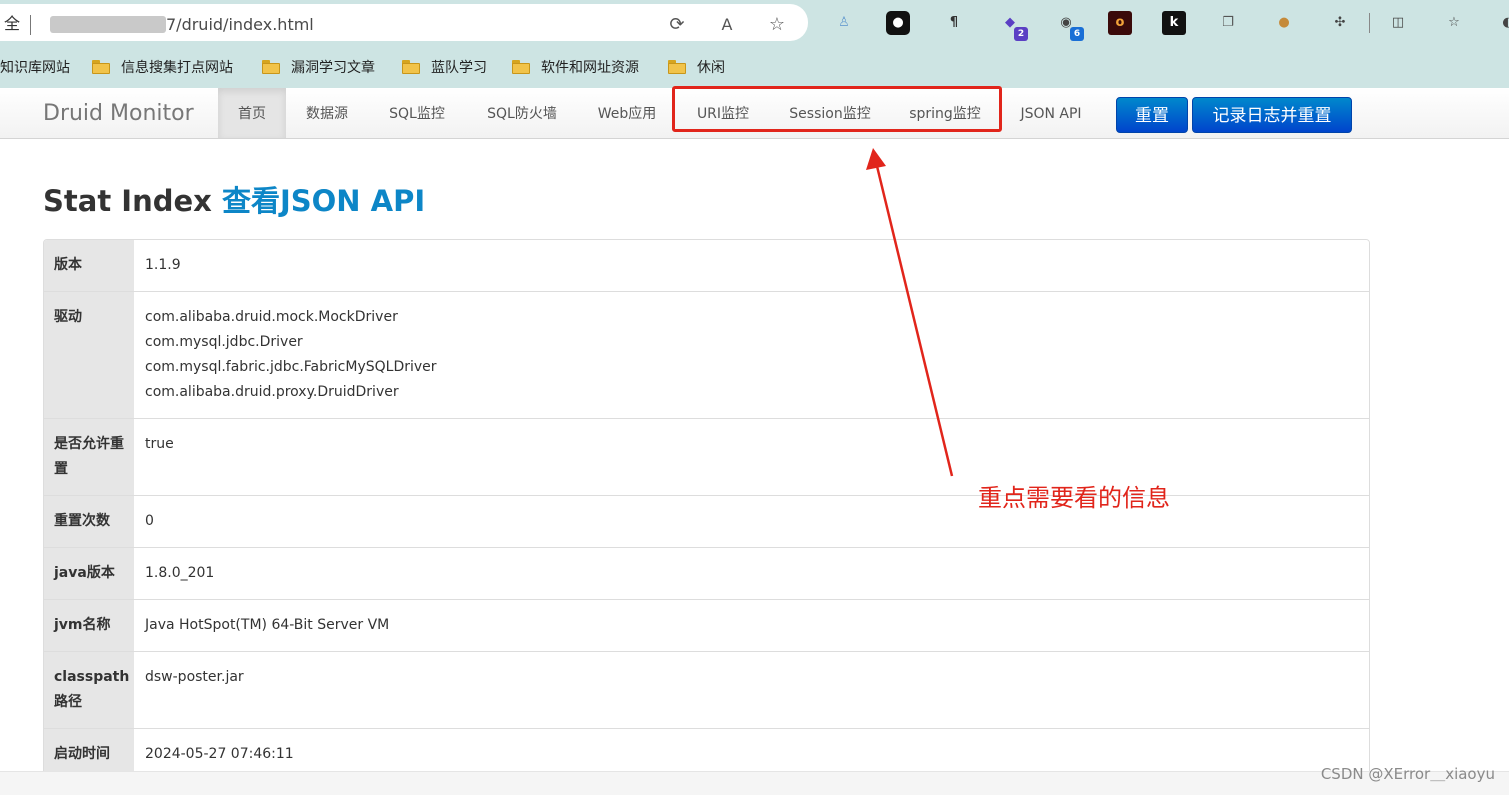 The height and width of the screenshot is (795, 1509). I want to click on stat-label: java版本, so click(89, 573).